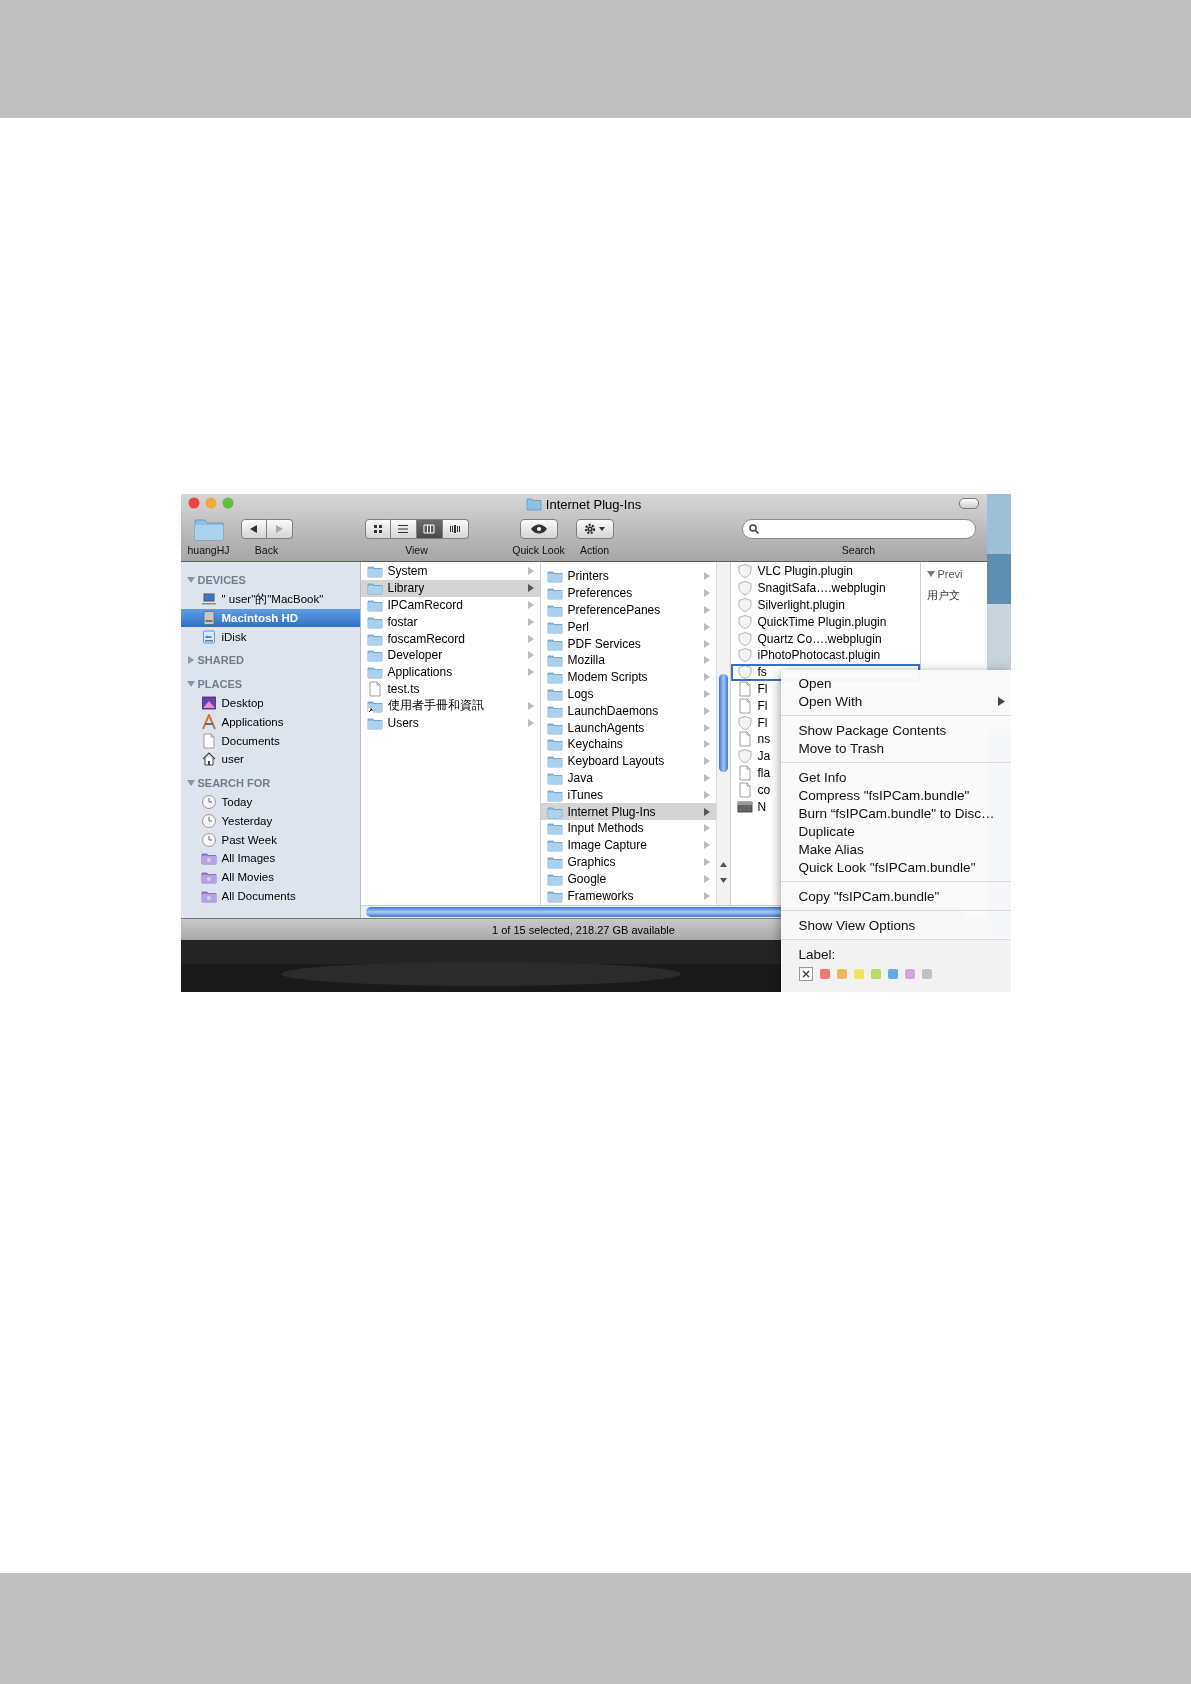 This screenshot has width=1191, height=1684. What do you see at coordinates (538, 550) in the screenshot?
I see `toolbar-label: Quick Look` at bounding box center [538, 550].